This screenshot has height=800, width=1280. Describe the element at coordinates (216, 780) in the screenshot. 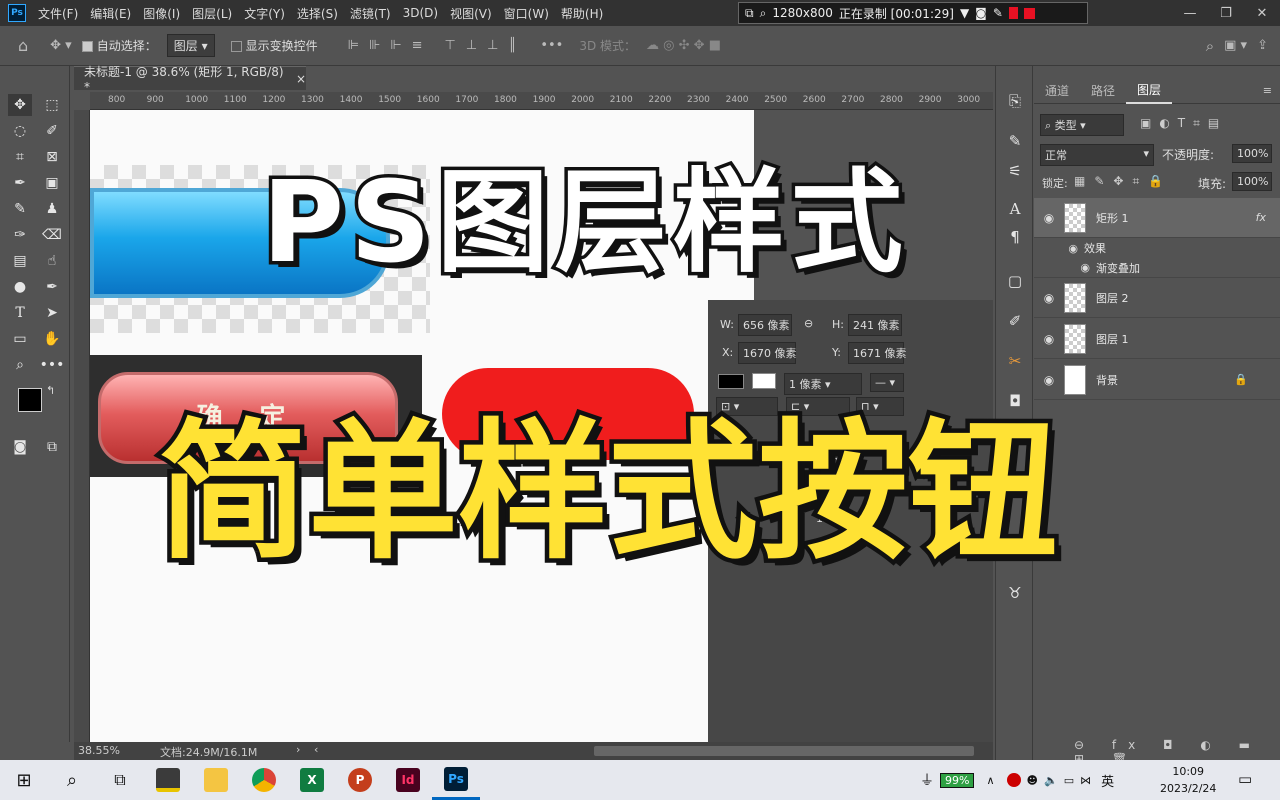

I see `file-explorer-icon` at that location.